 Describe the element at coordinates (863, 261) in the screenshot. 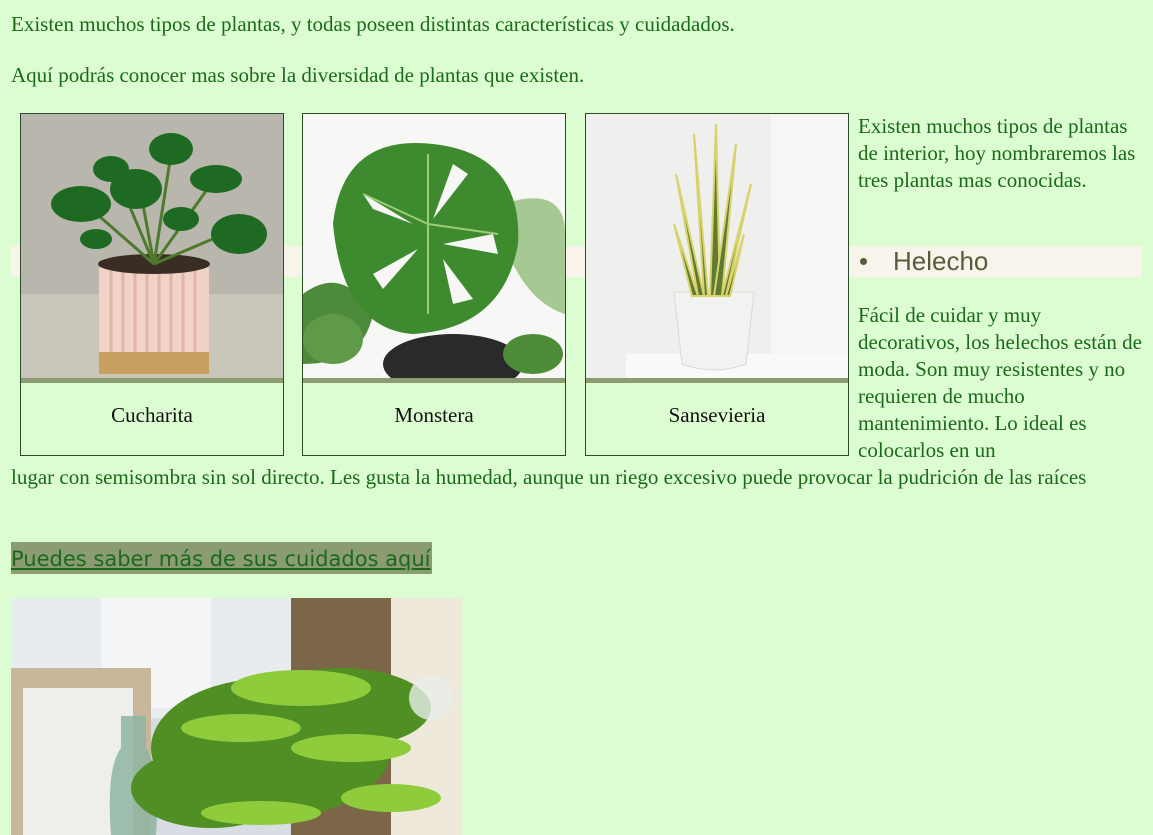

I see `bullet-icon` at that location.